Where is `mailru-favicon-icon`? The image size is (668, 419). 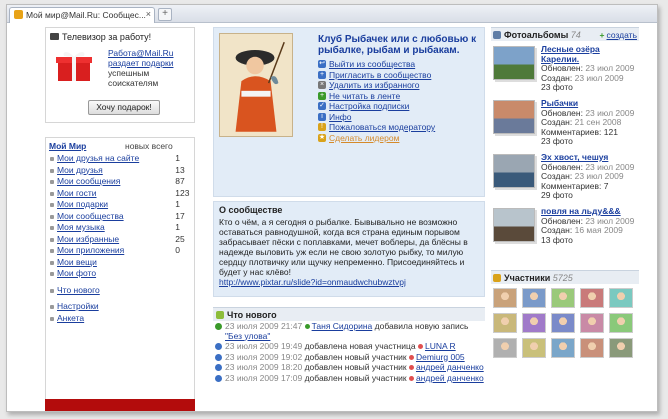
mailru-favicon-icon is located at coordinates (18, 14).